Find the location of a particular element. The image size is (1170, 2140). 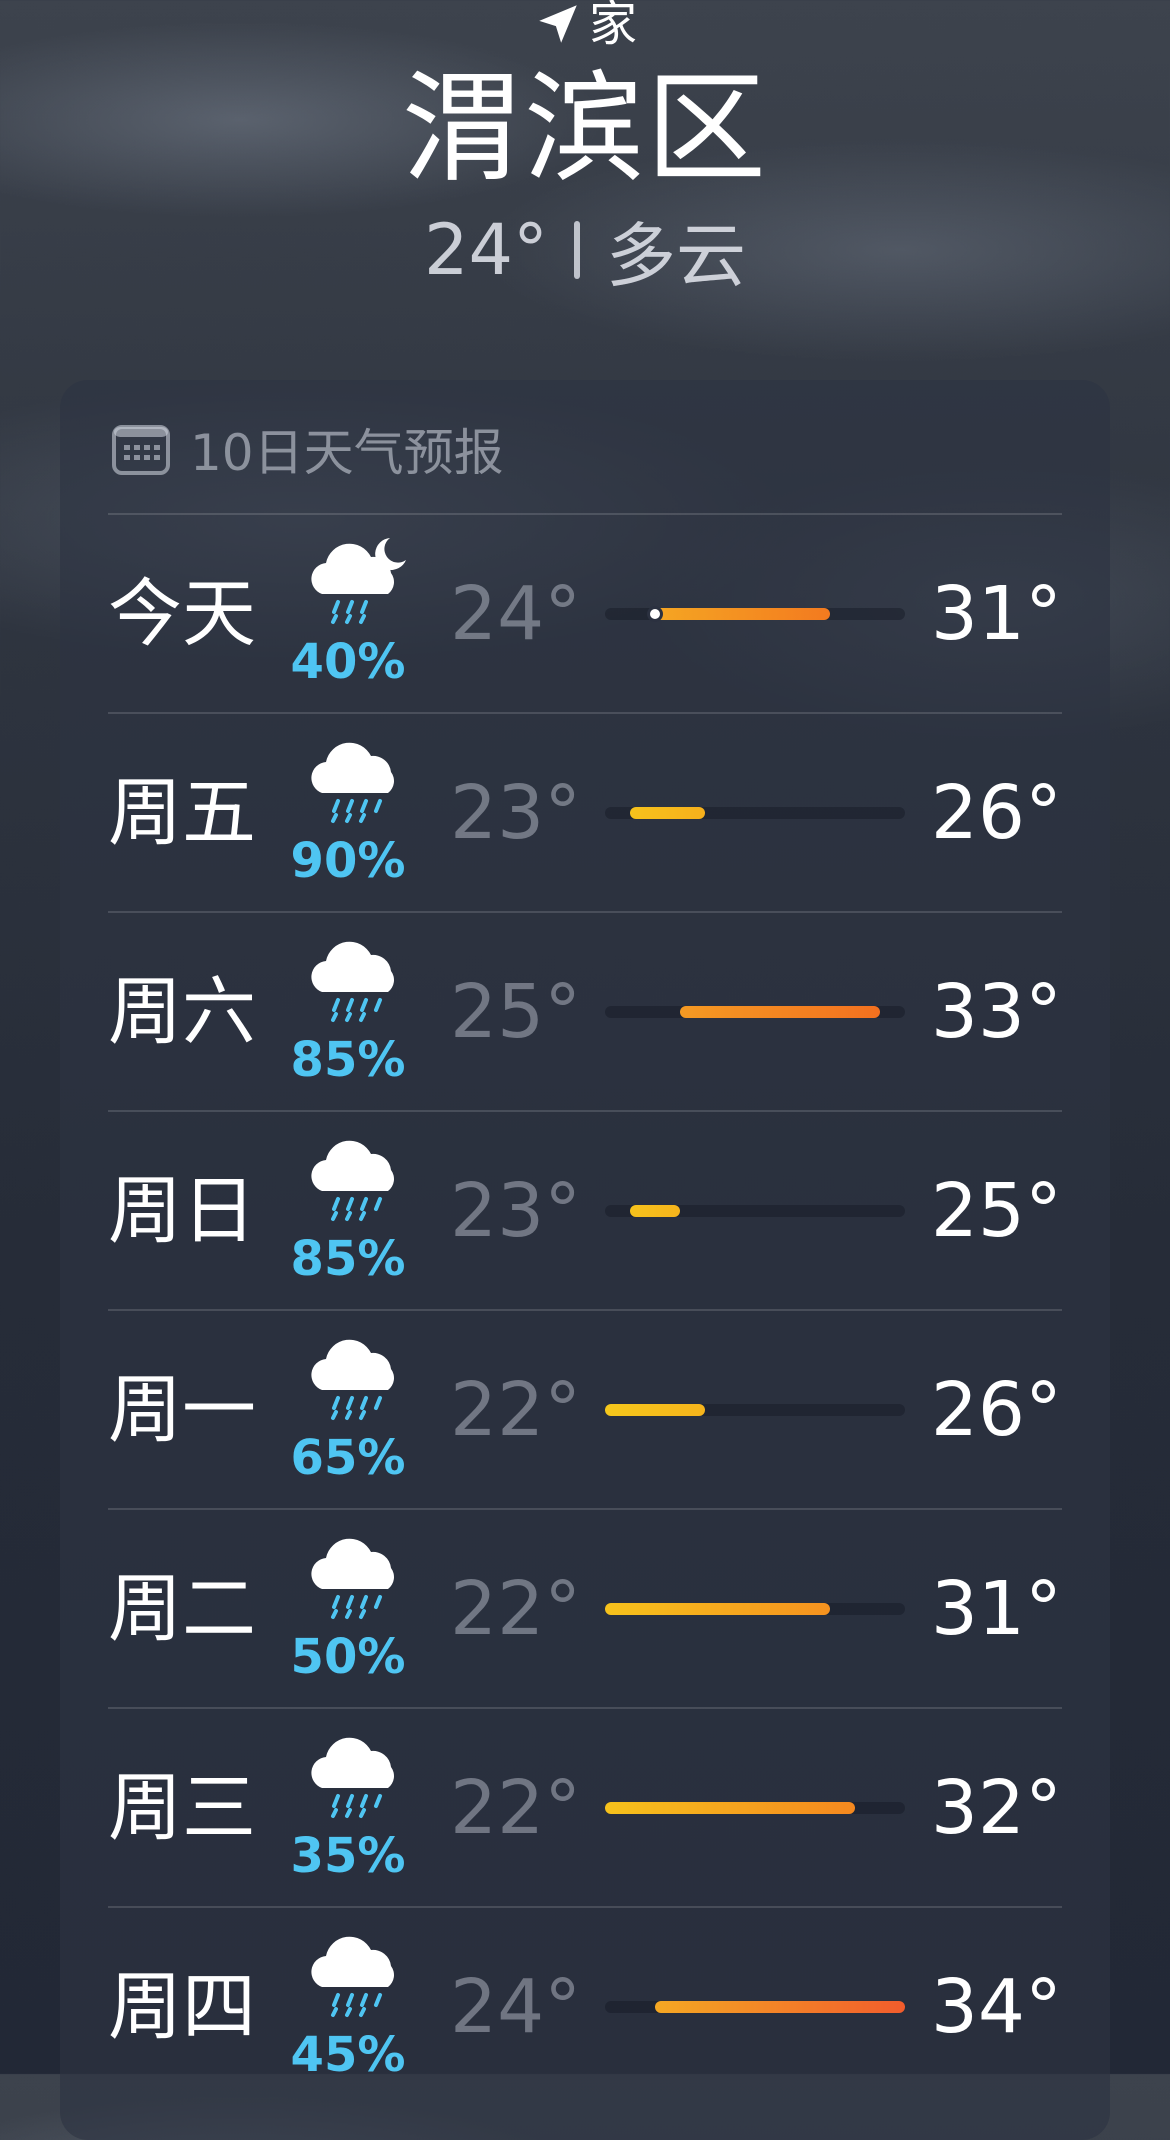

cloud-moon-rain-icon is located at coordinates (360, 582).